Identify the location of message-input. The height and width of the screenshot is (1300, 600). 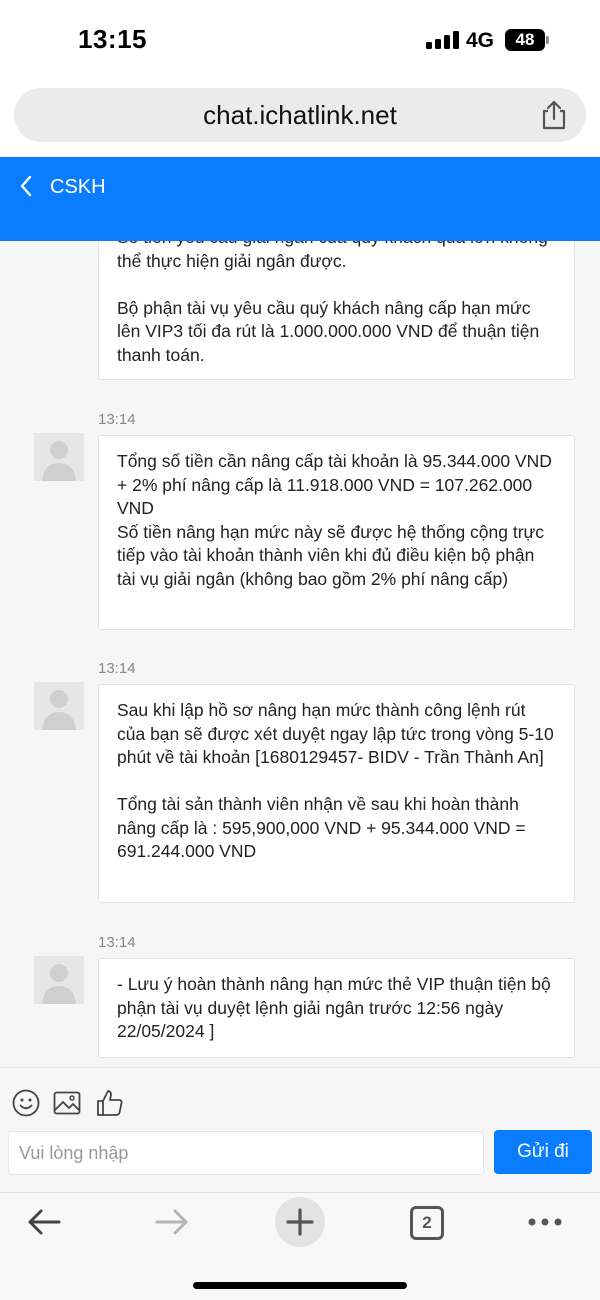
(246, 1153).